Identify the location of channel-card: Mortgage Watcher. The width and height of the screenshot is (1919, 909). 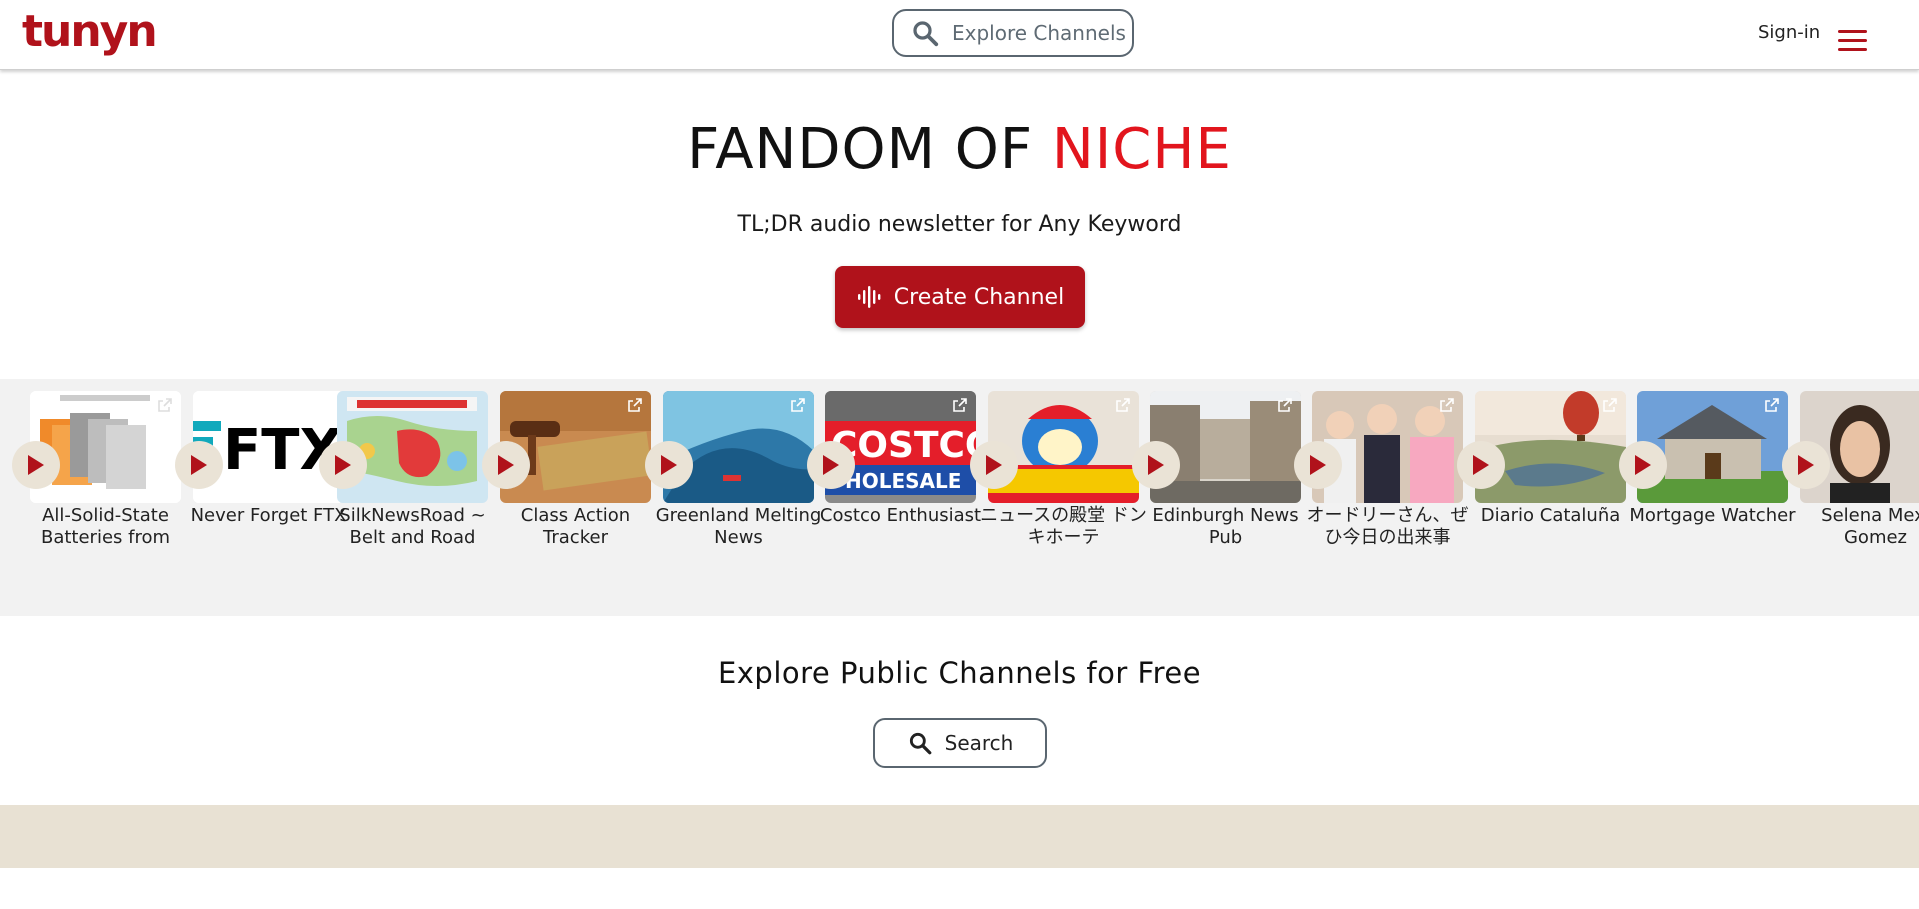
(1707, 491).